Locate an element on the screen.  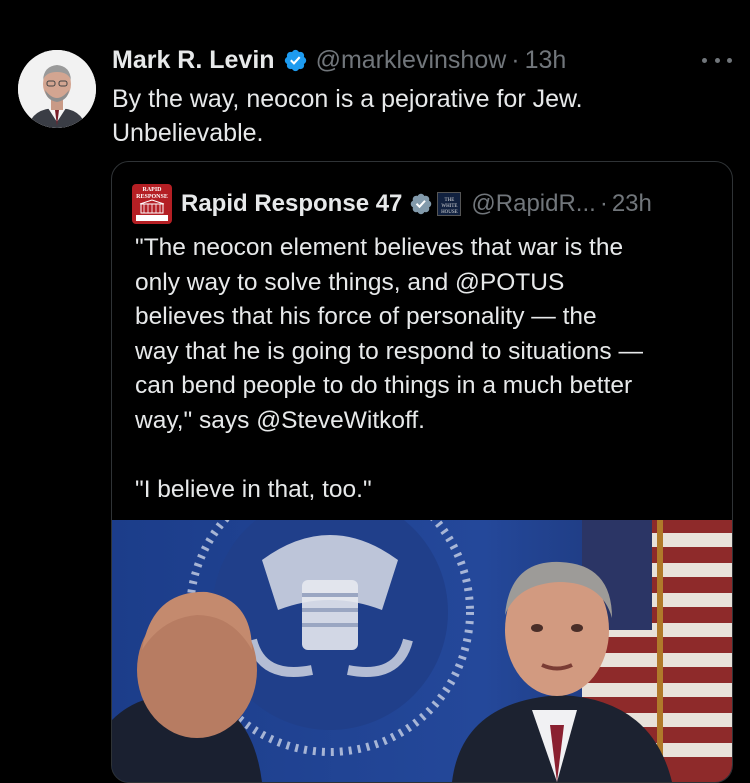
author-avatar-image is located at coordinates (57, 89).